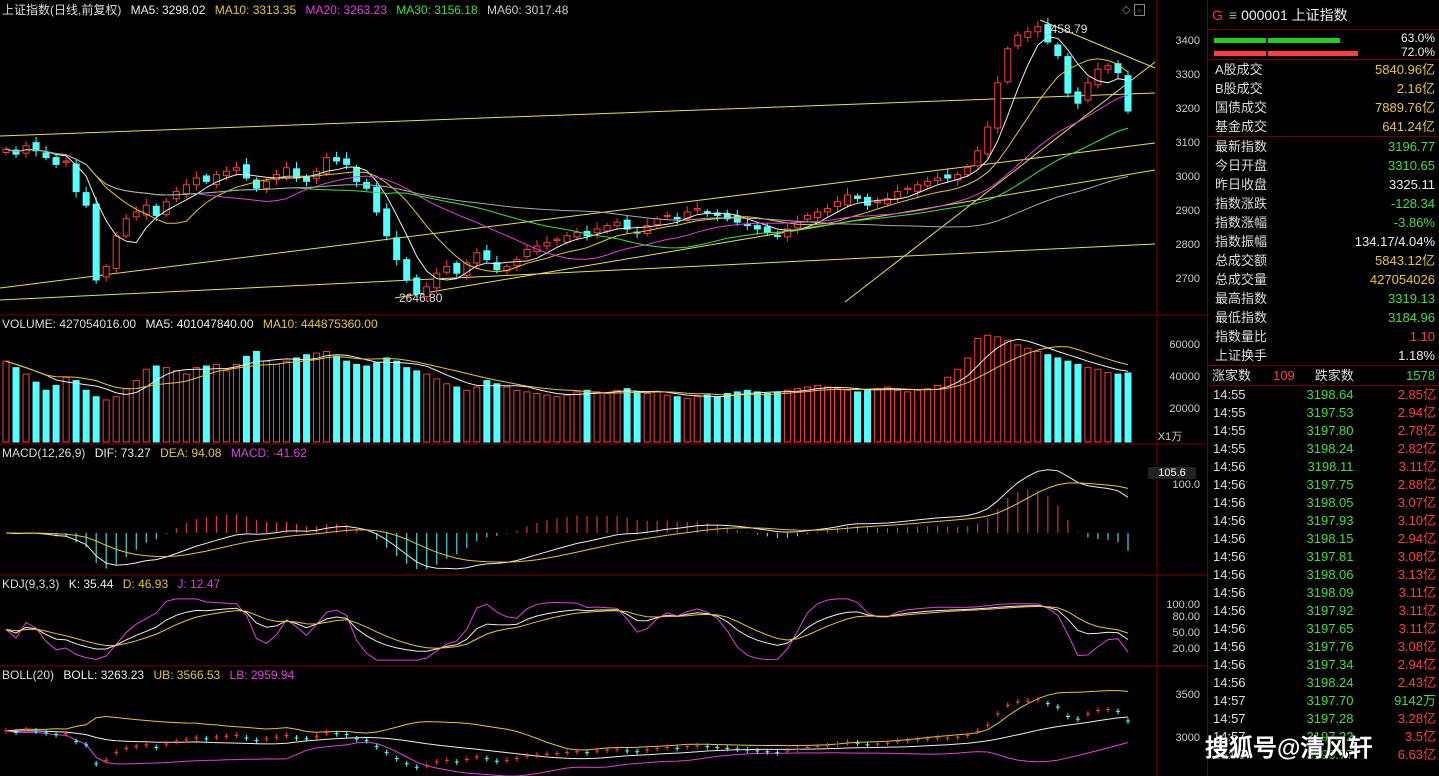 This screenshot has height=776, width=1439. I want to click on stat-key: 指数涨跌, so click(1241, 203).